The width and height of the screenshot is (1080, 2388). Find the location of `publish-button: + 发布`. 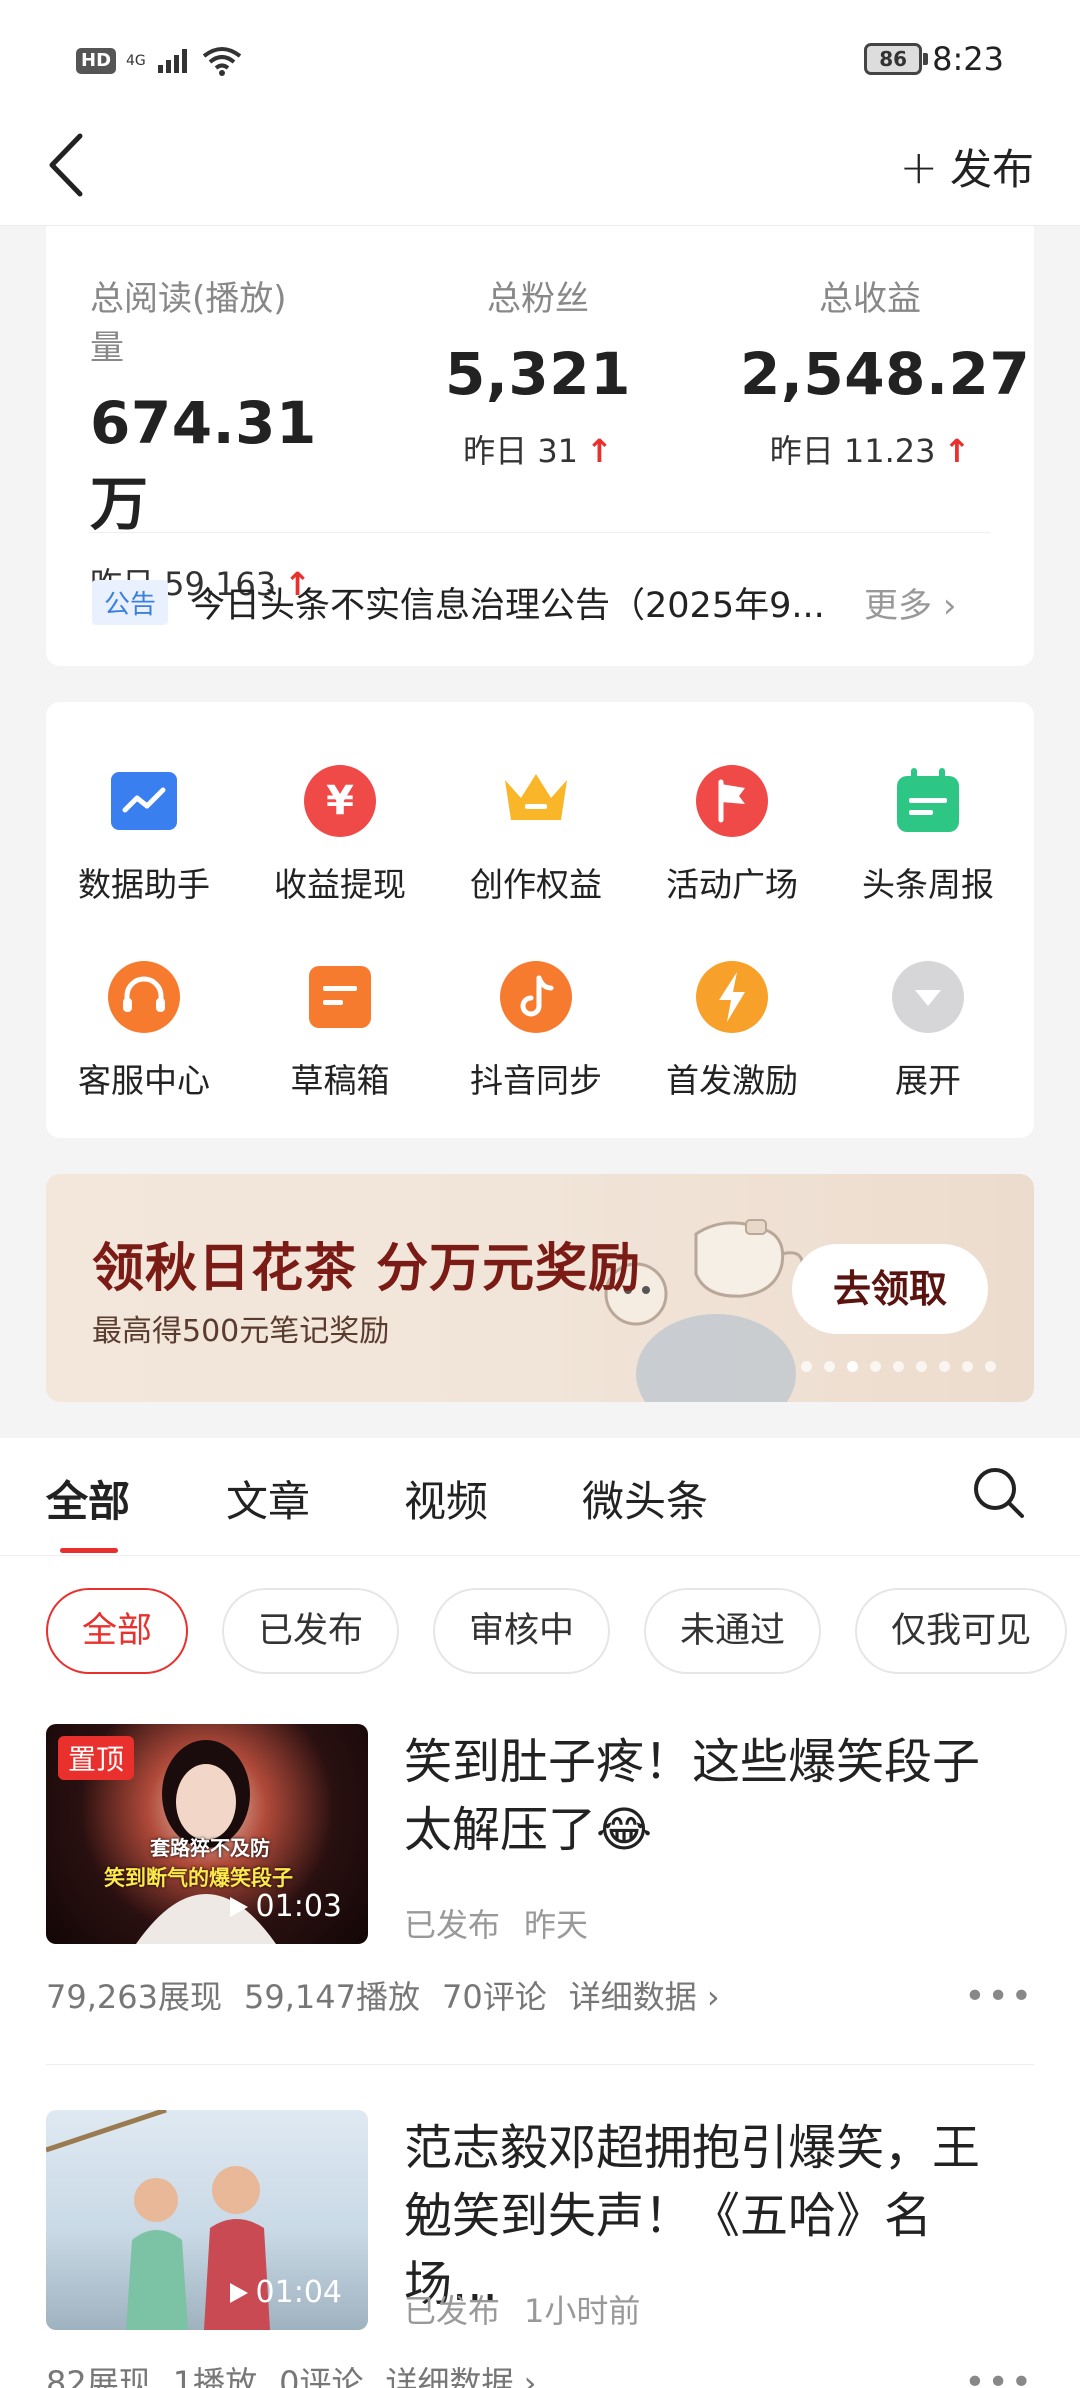

publish-button: + 发布 is located at coordinates (966, 166).